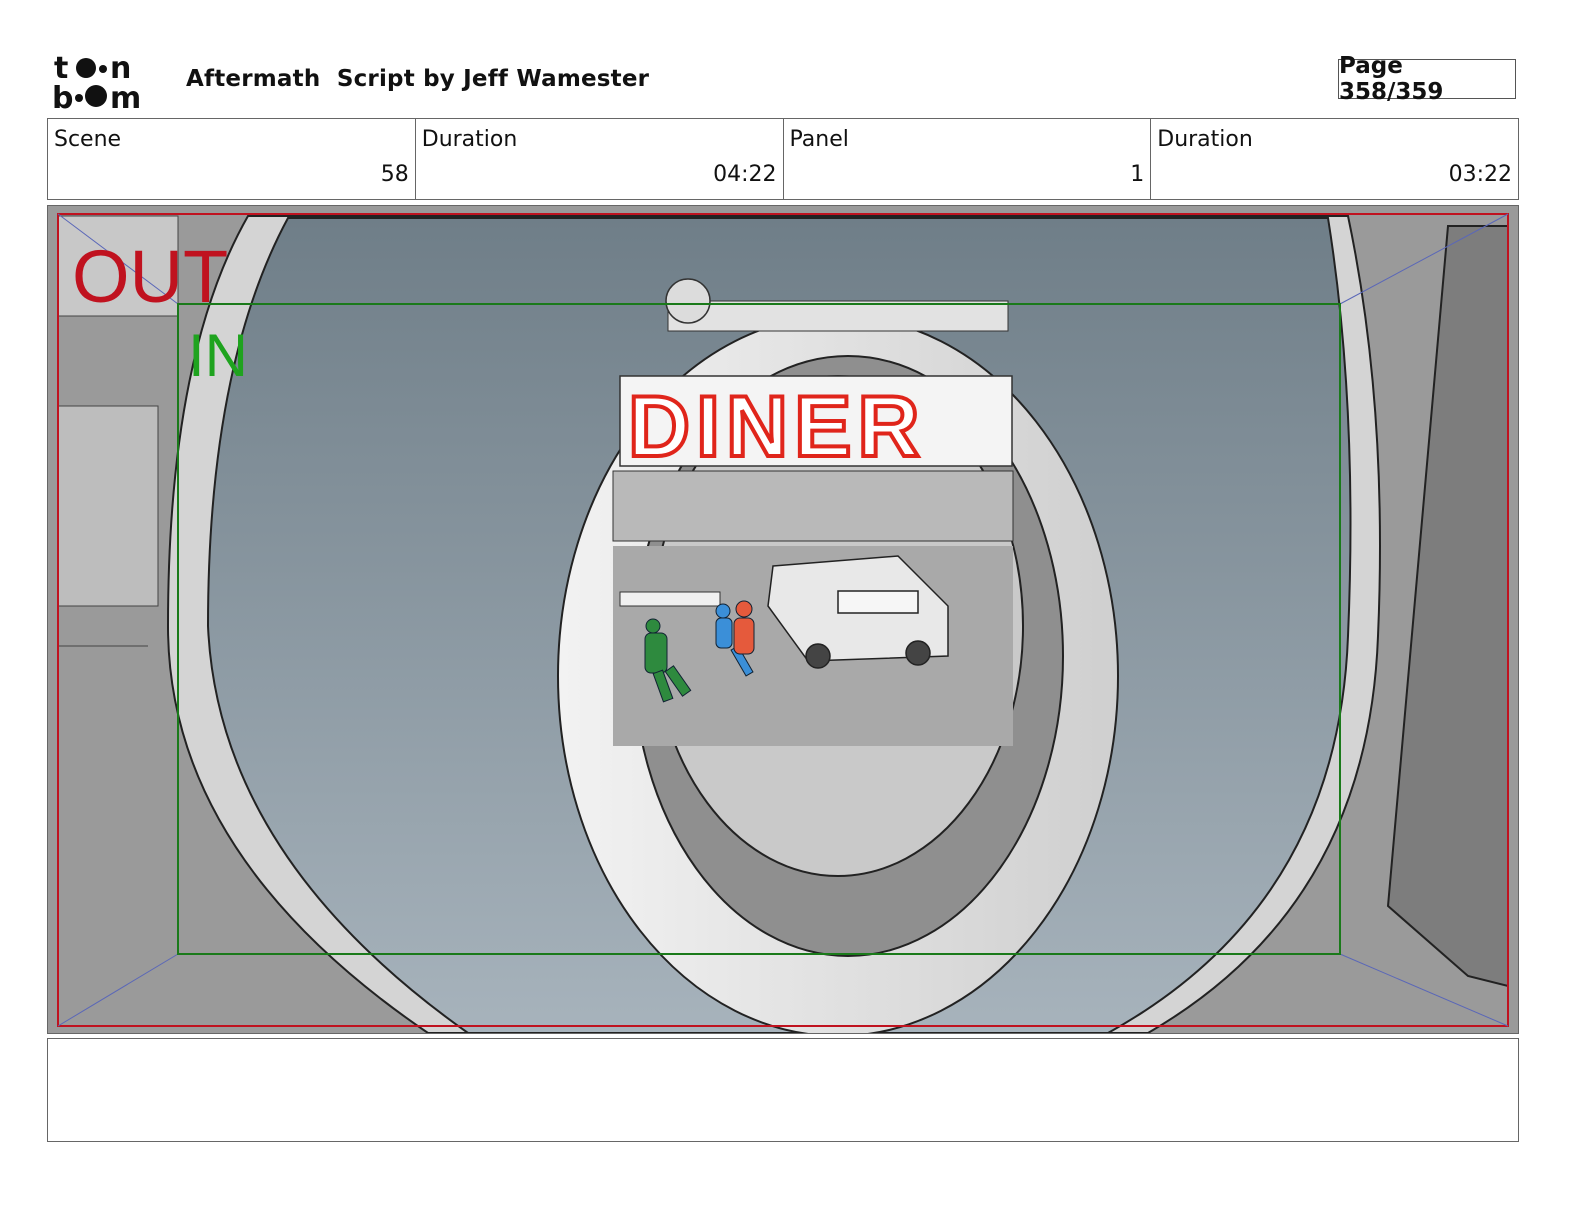  Describe the element at coordinates (745, 174) in the screenshot. I see `scene-duration-value: 04:22` at that location.